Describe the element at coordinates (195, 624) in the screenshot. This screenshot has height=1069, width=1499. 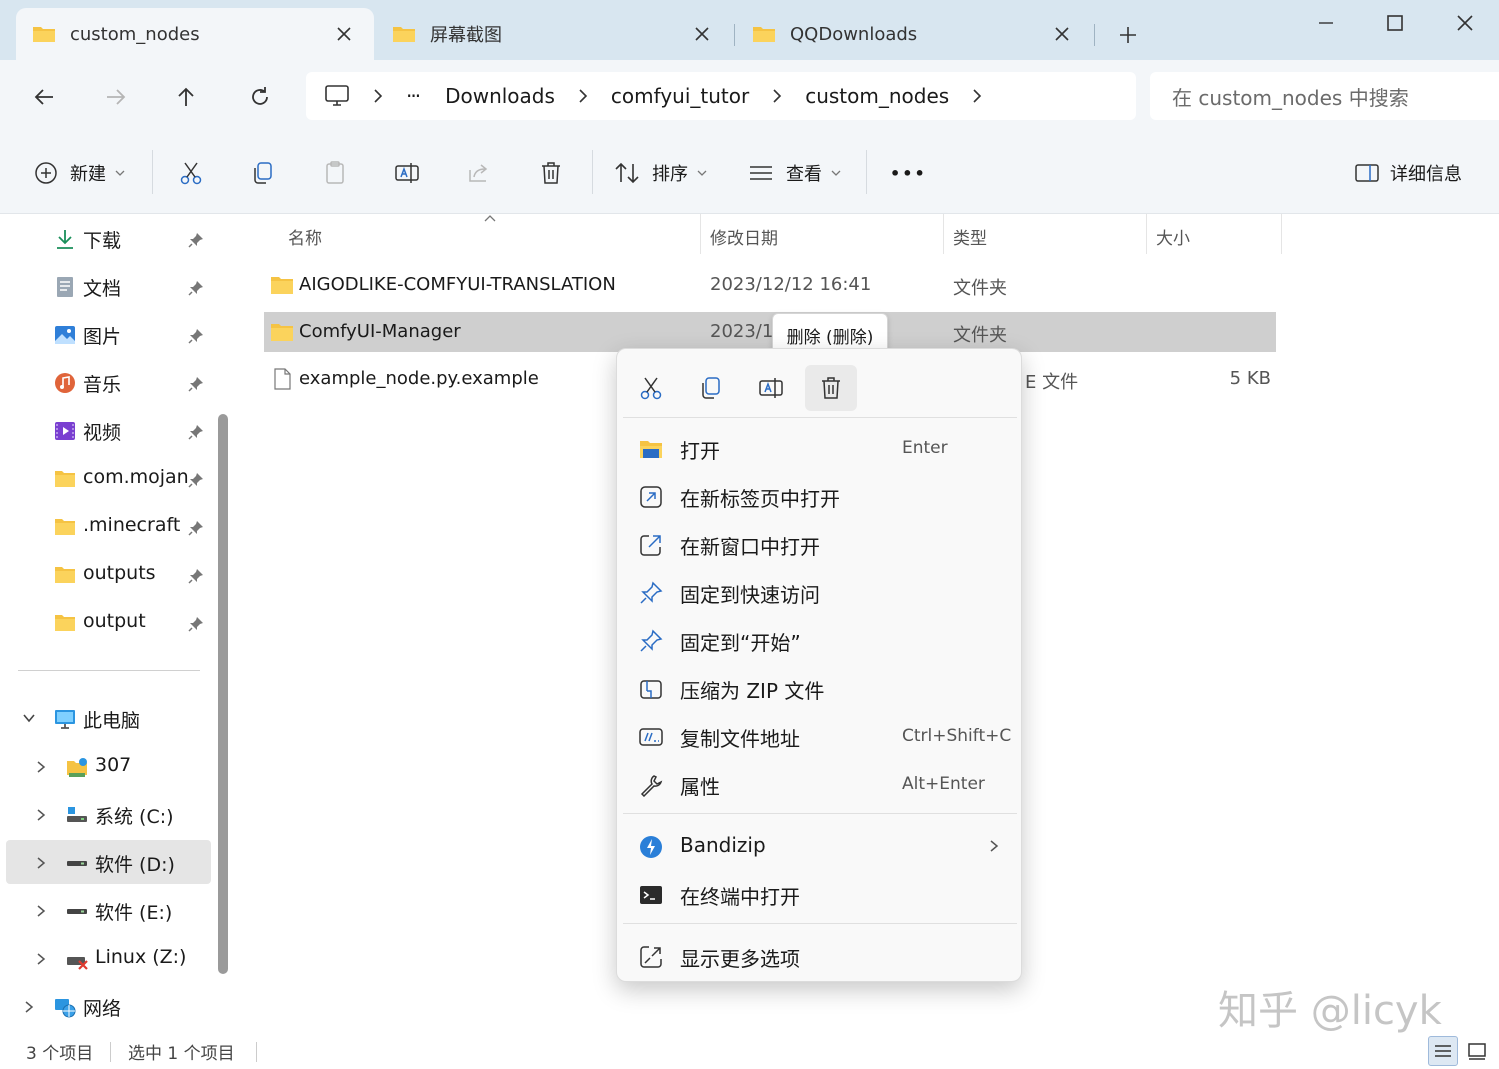
I see `pin-icon` at that location.